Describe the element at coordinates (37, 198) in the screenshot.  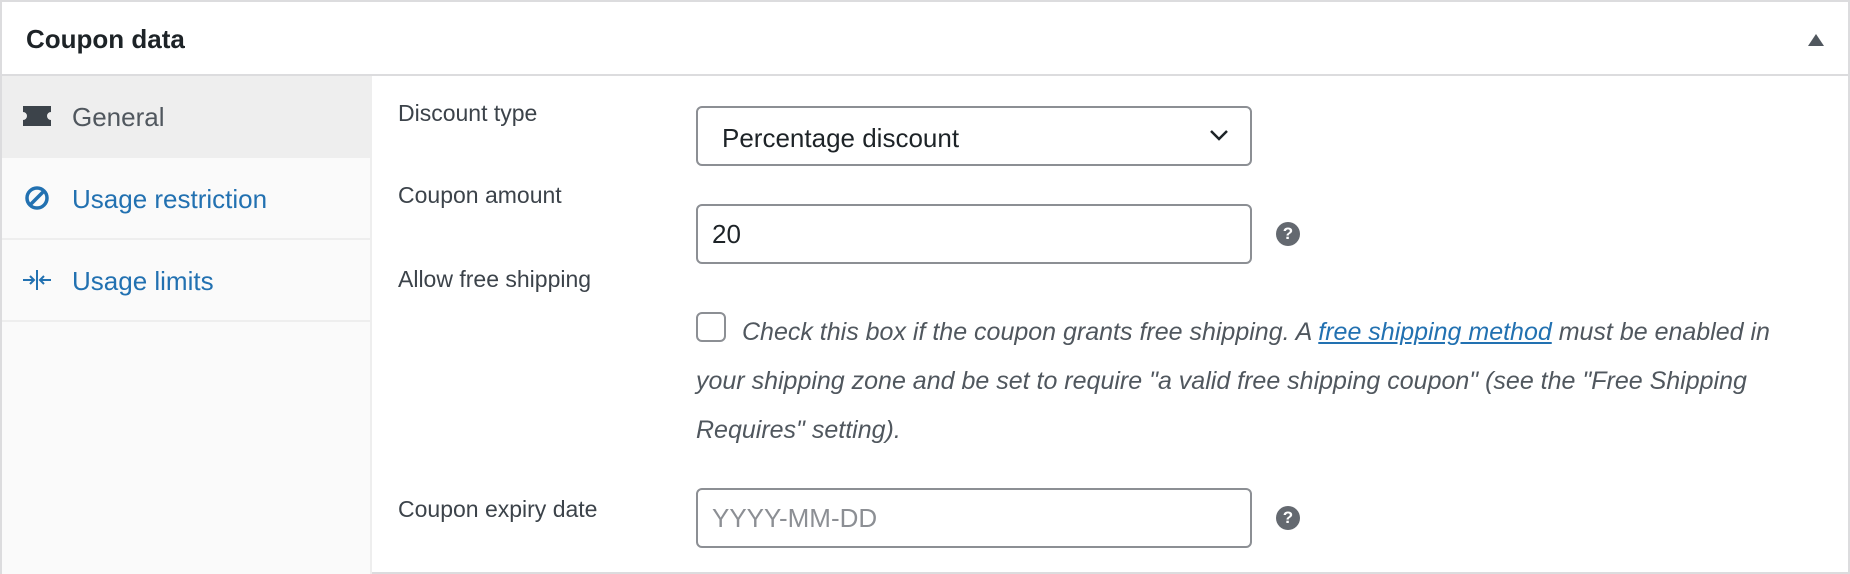
I see `no-entry-icon` at that location.